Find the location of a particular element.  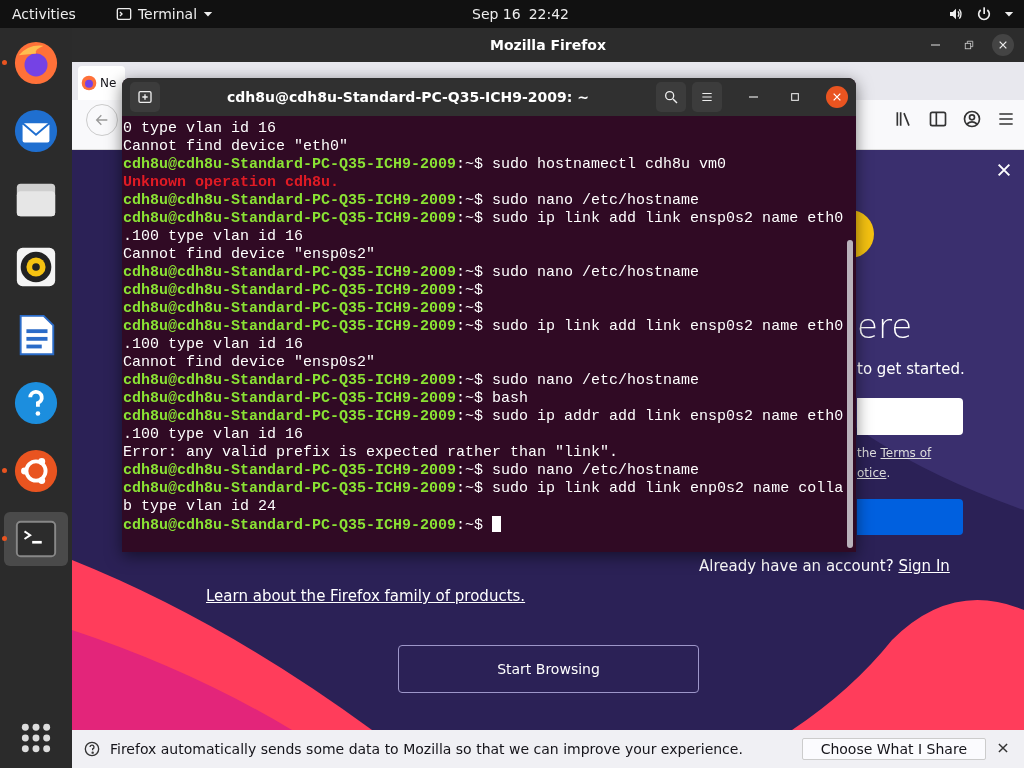

app-grid-button is located at coordinates (36, 738).